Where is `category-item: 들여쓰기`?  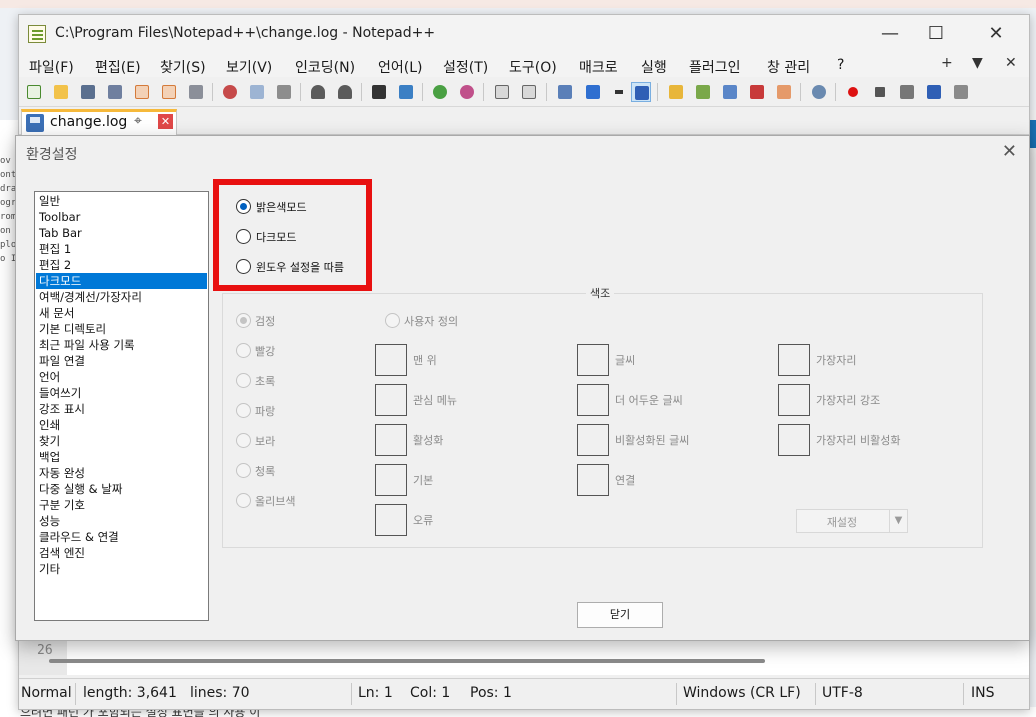
category-item: 들여쓰기 is located at coordinates (121, 393).